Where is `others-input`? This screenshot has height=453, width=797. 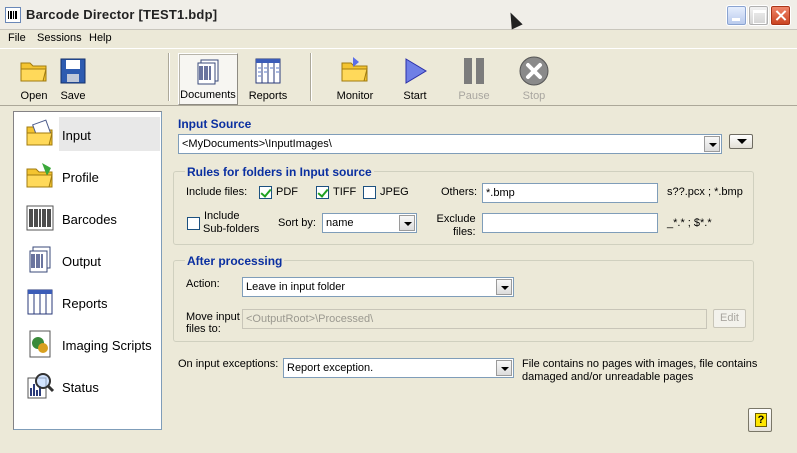
others-input is located at coordinates (570, 193).